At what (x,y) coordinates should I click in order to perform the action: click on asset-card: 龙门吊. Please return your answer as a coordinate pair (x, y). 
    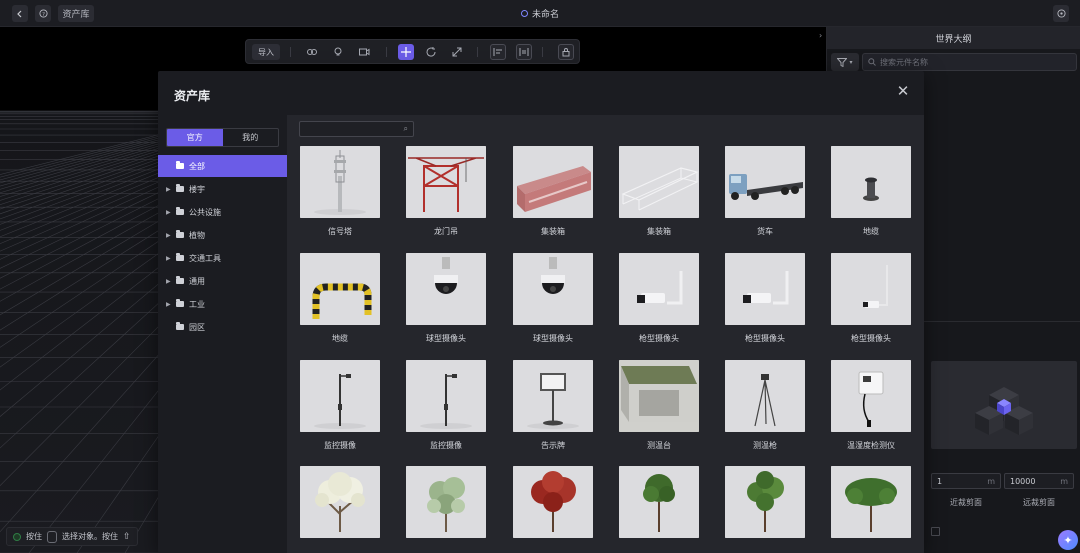
    Looking at the image, I should click on (446, 191).